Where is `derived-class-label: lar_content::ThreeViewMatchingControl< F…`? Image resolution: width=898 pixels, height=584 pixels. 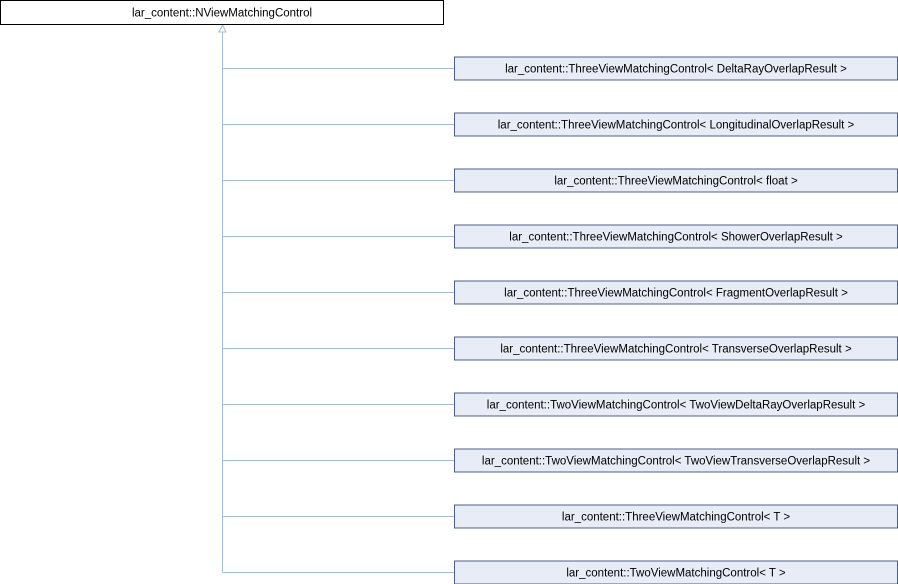 derived-class-label: lar_content::ThreeViewMatchingControl< F… is located at coordinates (676, 294).